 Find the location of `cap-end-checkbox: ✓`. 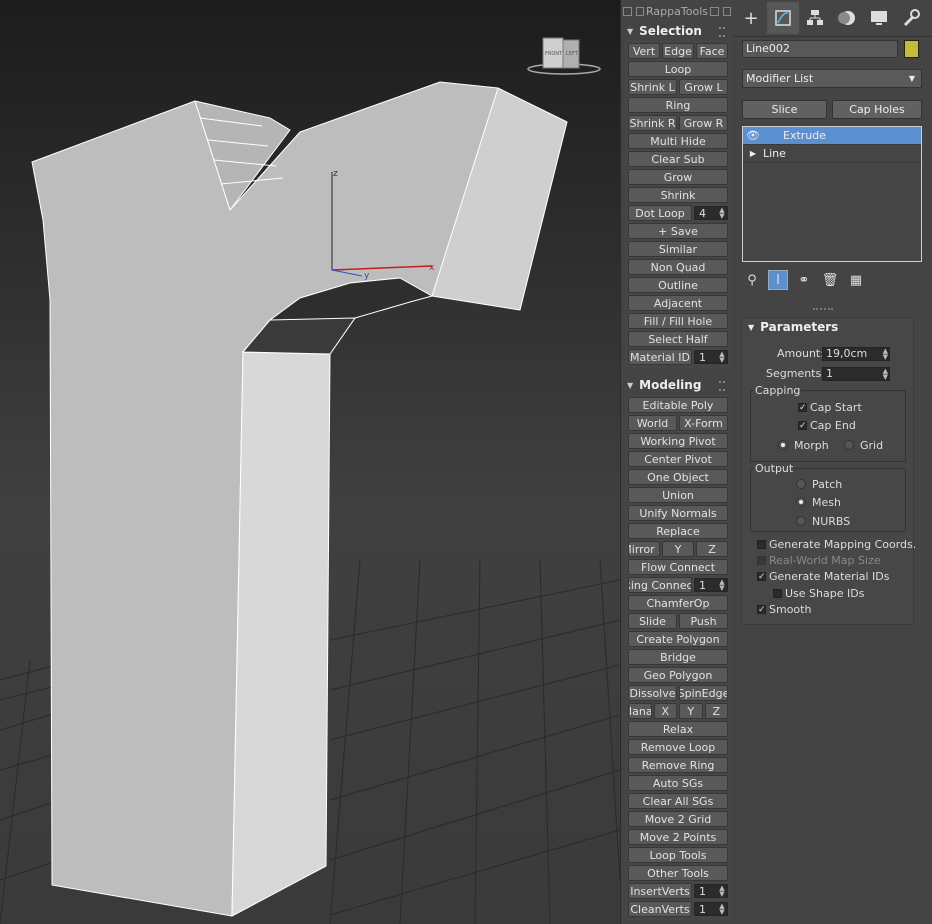

cap-end-checkbox: ✓ is located at coordinates (802, 426).